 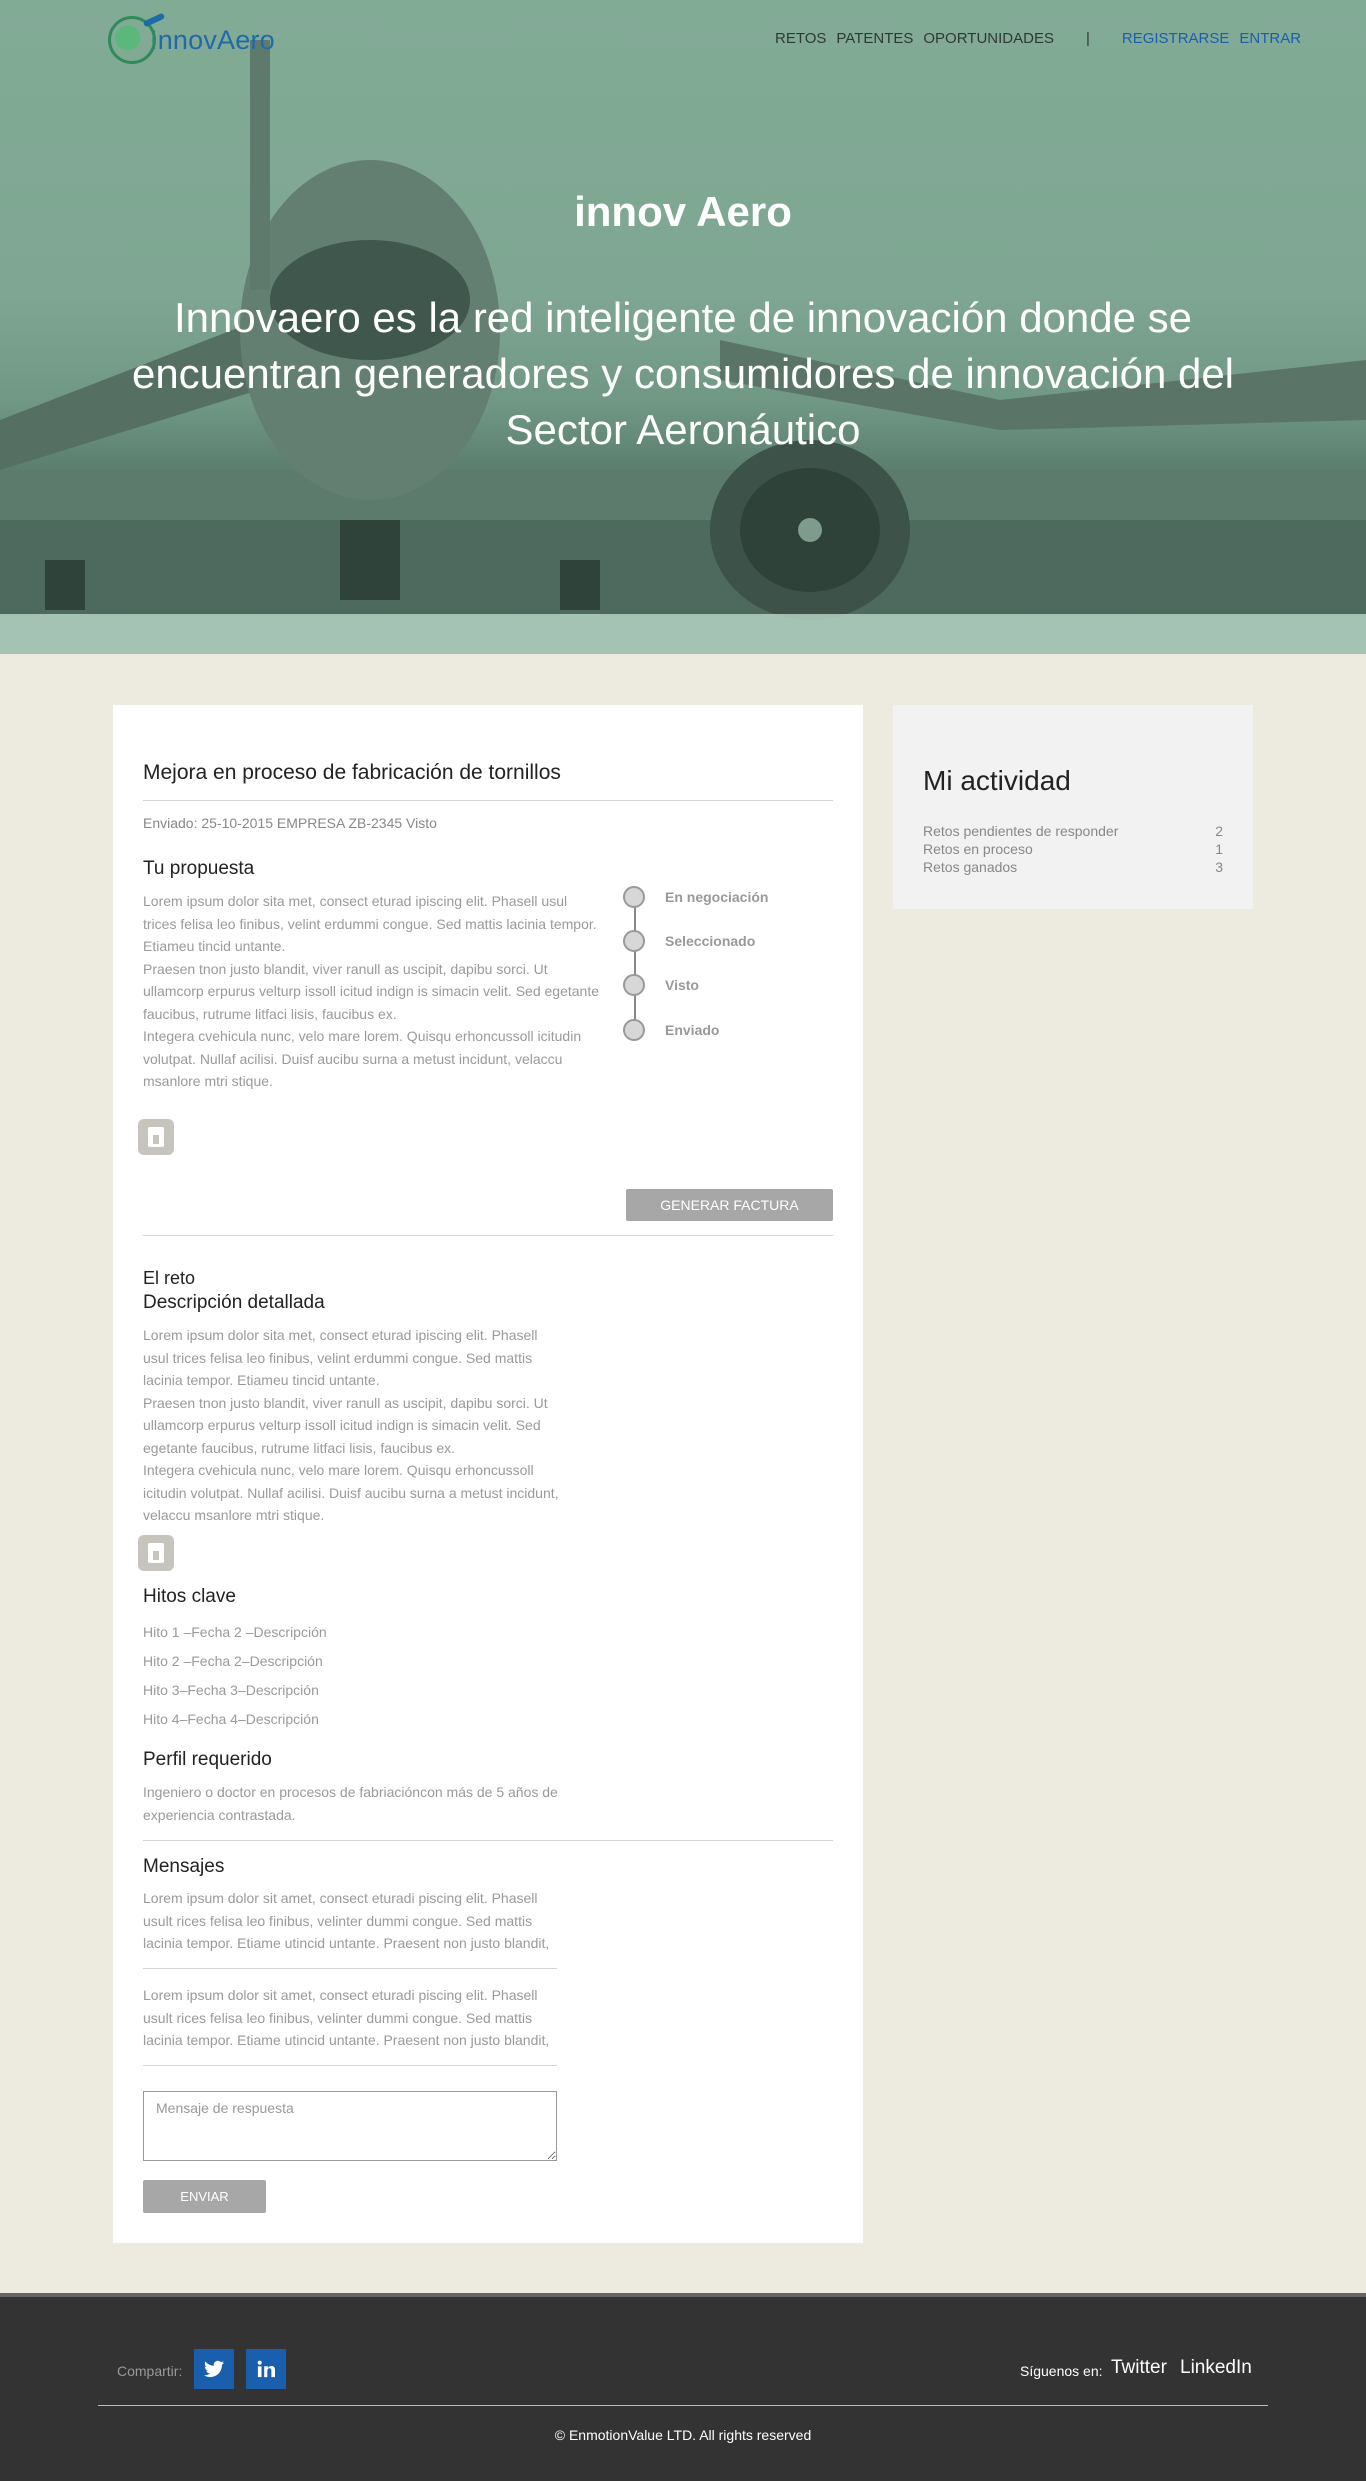 I want to click on site-logo: InnovAero, so click(x=191, y=40).